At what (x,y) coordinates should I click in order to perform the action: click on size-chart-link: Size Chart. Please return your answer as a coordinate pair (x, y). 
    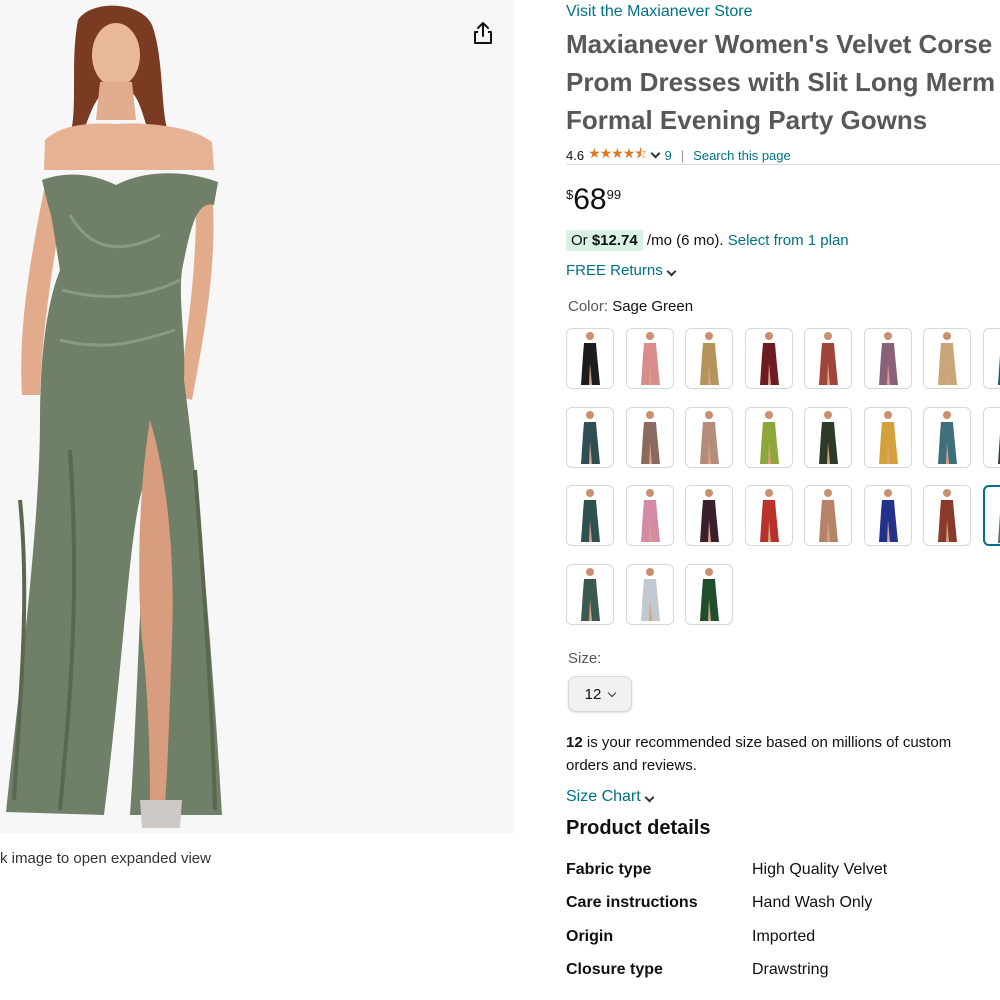
    Looking at the image, I should click on (612, 797).